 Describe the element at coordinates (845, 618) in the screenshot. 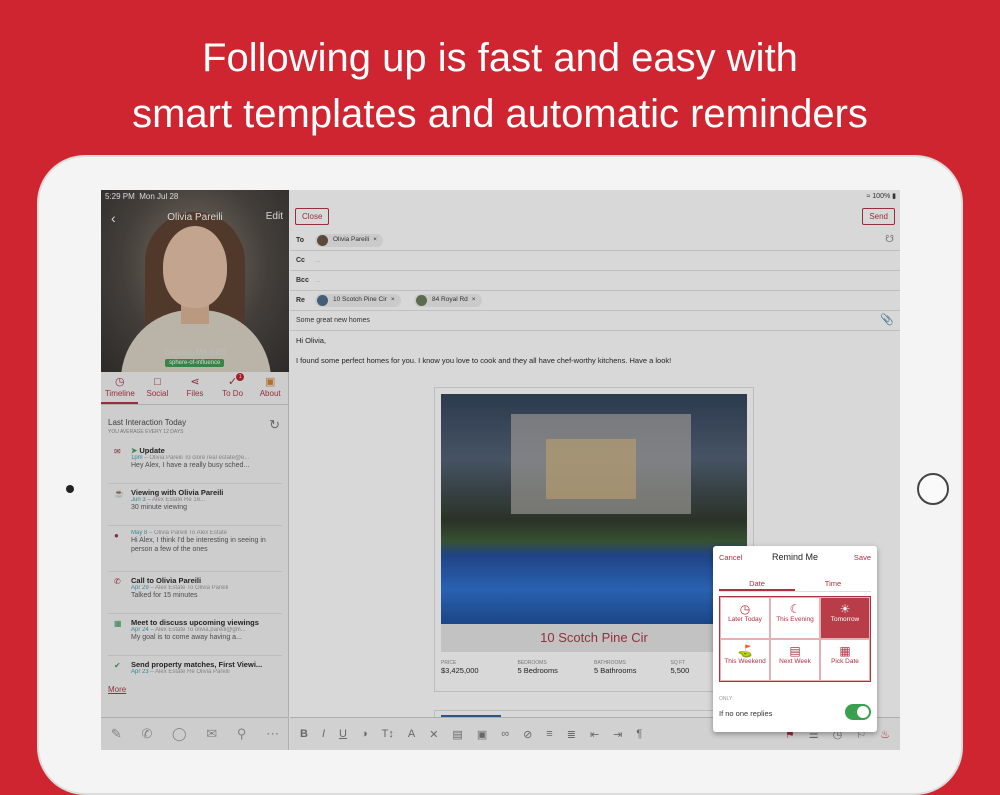

I see `option-tomorrow: ☀ Tomorrow` at that location.